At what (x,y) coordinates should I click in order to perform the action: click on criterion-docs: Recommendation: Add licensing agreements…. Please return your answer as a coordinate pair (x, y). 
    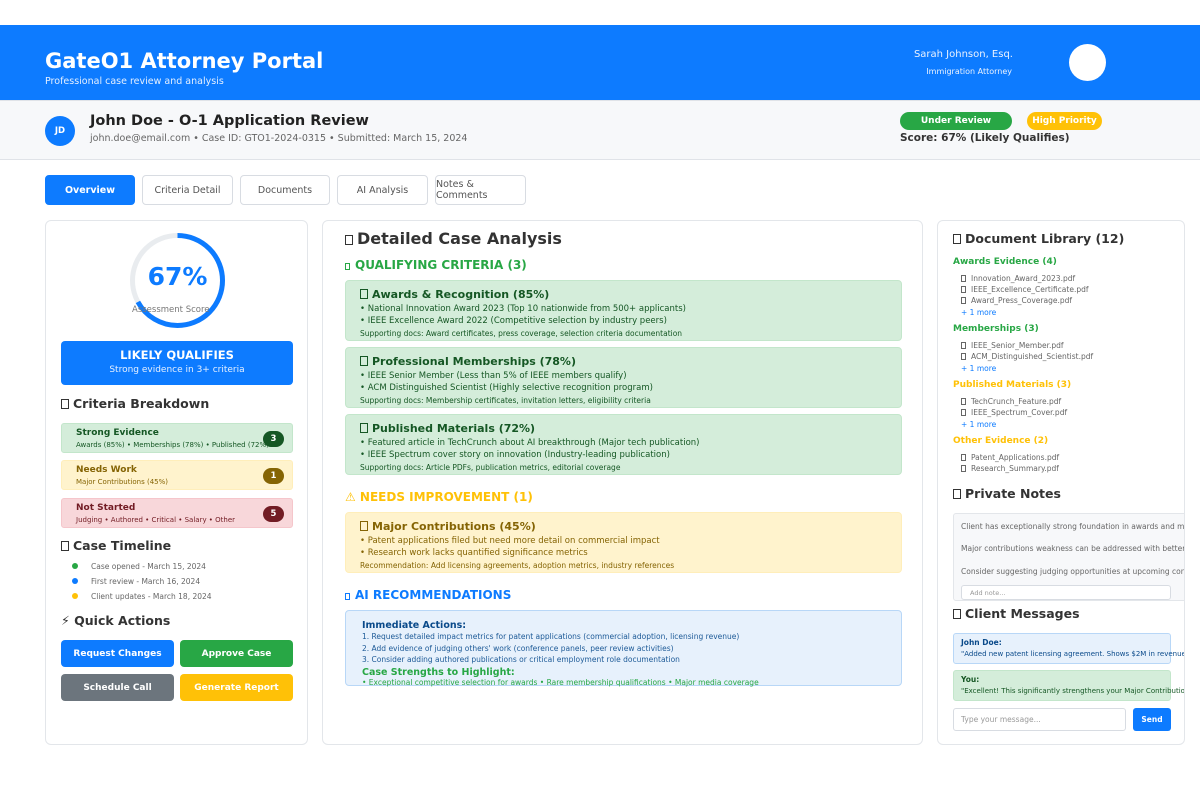
    Looking at the image, I should click on (517, 565).